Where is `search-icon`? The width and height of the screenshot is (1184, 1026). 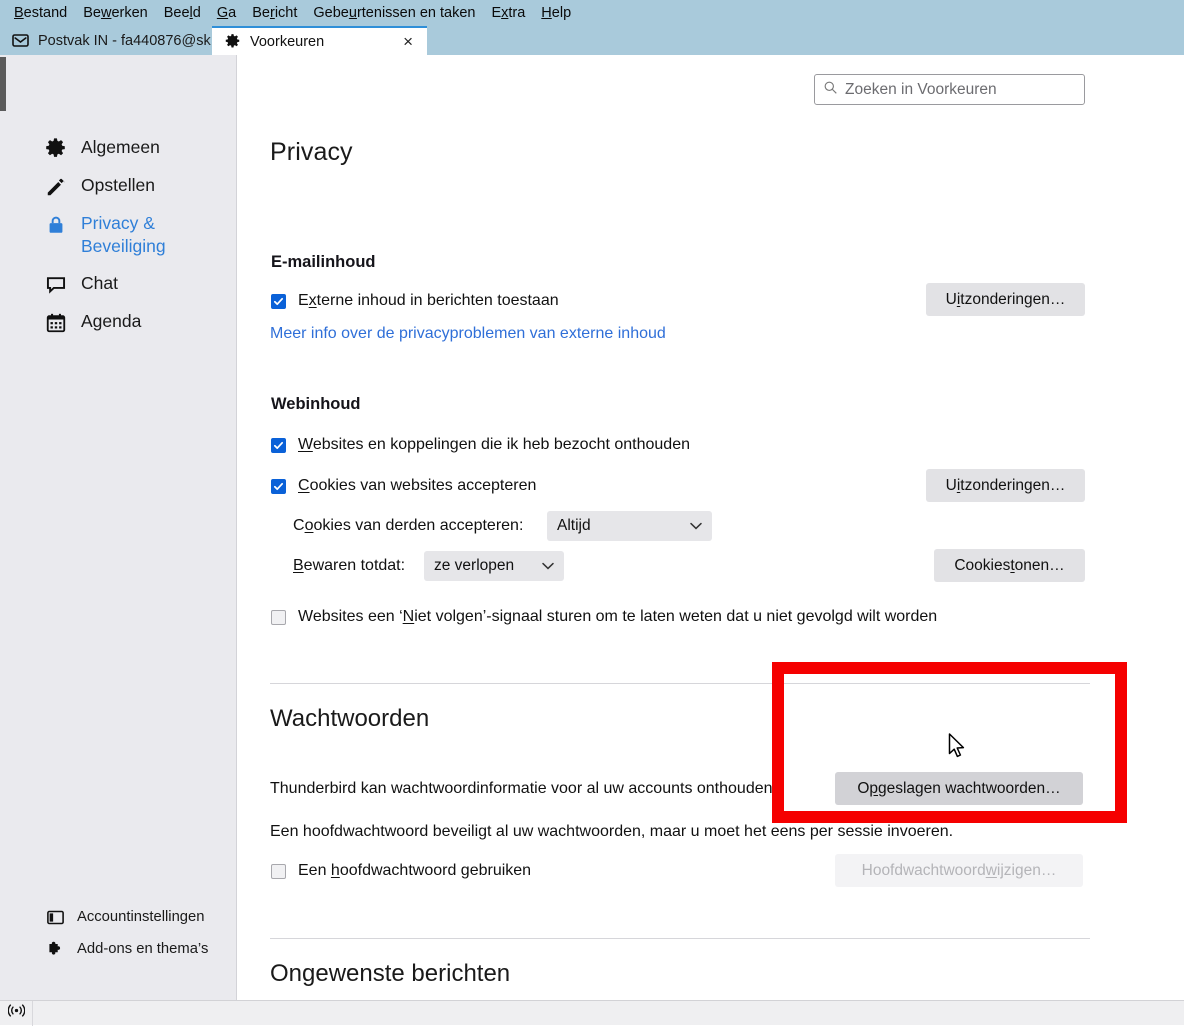
search-icon is located at coordinates (830, 90).